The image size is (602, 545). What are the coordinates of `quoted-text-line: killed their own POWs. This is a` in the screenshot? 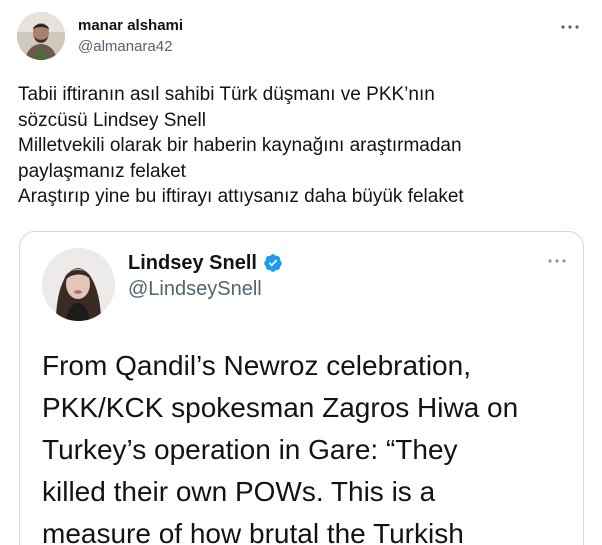 It's located at (239, 491).